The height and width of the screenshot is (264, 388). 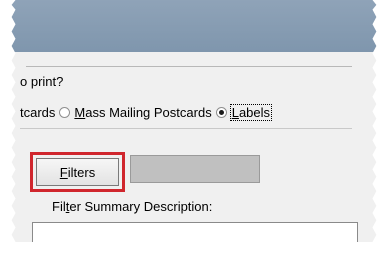 I want to click on radio-labels-label: Labels, so click(x=251, y=112).